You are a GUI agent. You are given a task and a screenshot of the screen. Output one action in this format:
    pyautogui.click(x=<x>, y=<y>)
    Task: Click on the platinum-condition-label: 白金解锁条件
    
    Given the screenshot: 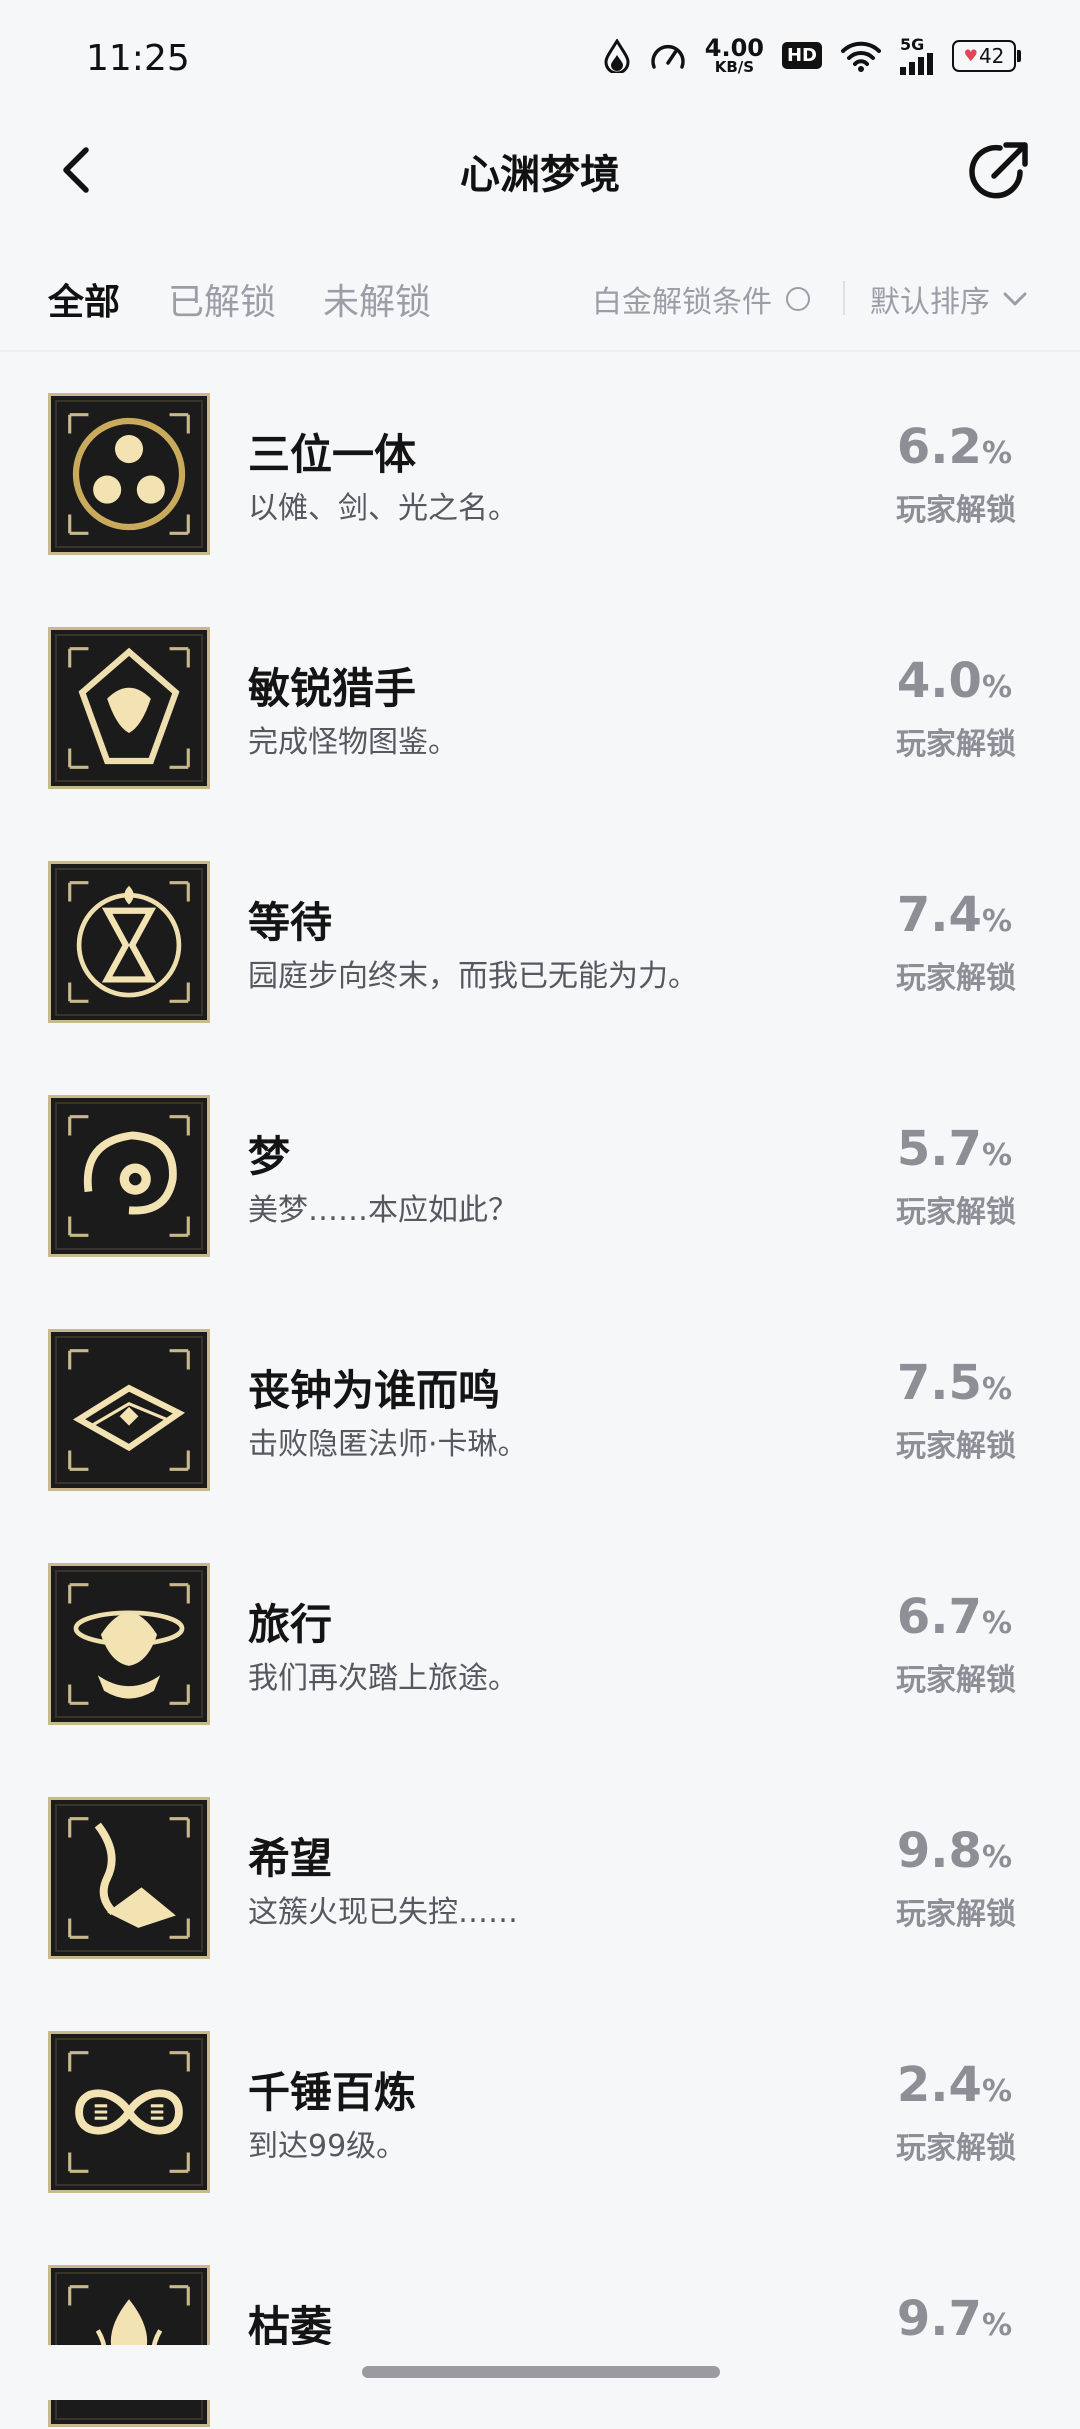 What is the action you would take?
    pyautogui.click(x=682, y=302)
    